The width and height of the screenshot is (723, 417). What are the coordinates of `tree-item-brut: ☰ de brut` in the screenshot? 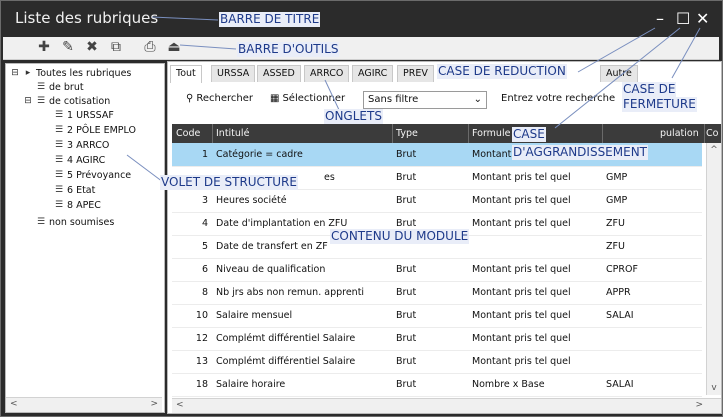 It's located at (60, 88).